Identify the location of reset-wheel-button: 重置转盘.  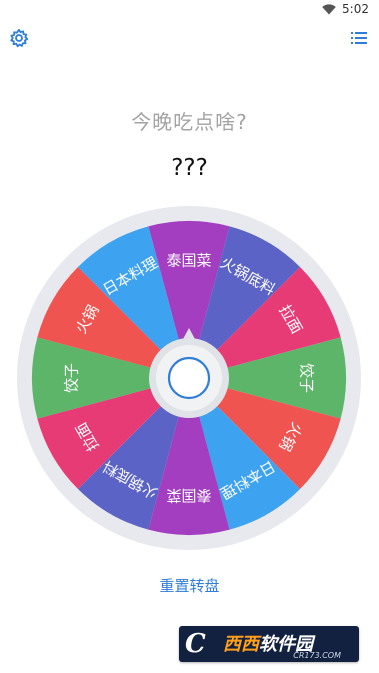
(189, 585).